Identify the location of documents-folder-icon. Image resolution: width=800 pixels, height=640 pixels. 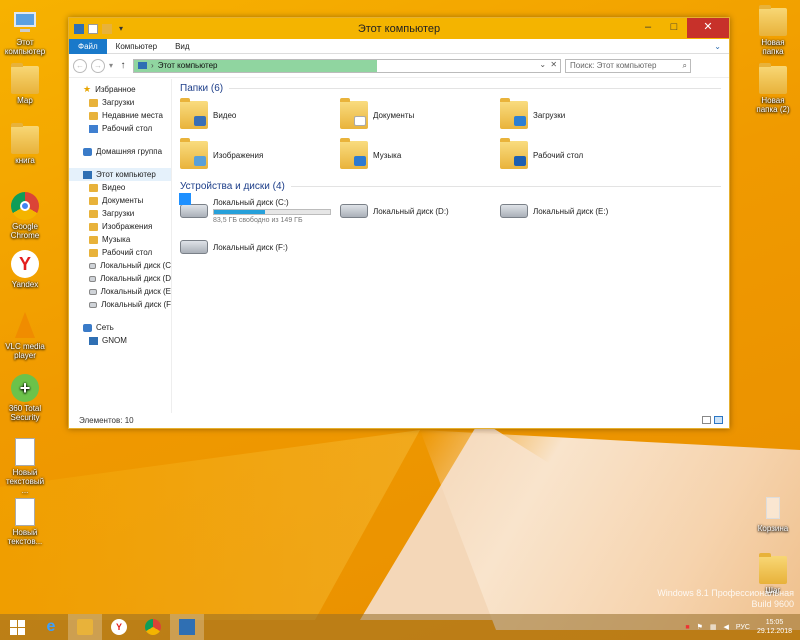
(93, 200).